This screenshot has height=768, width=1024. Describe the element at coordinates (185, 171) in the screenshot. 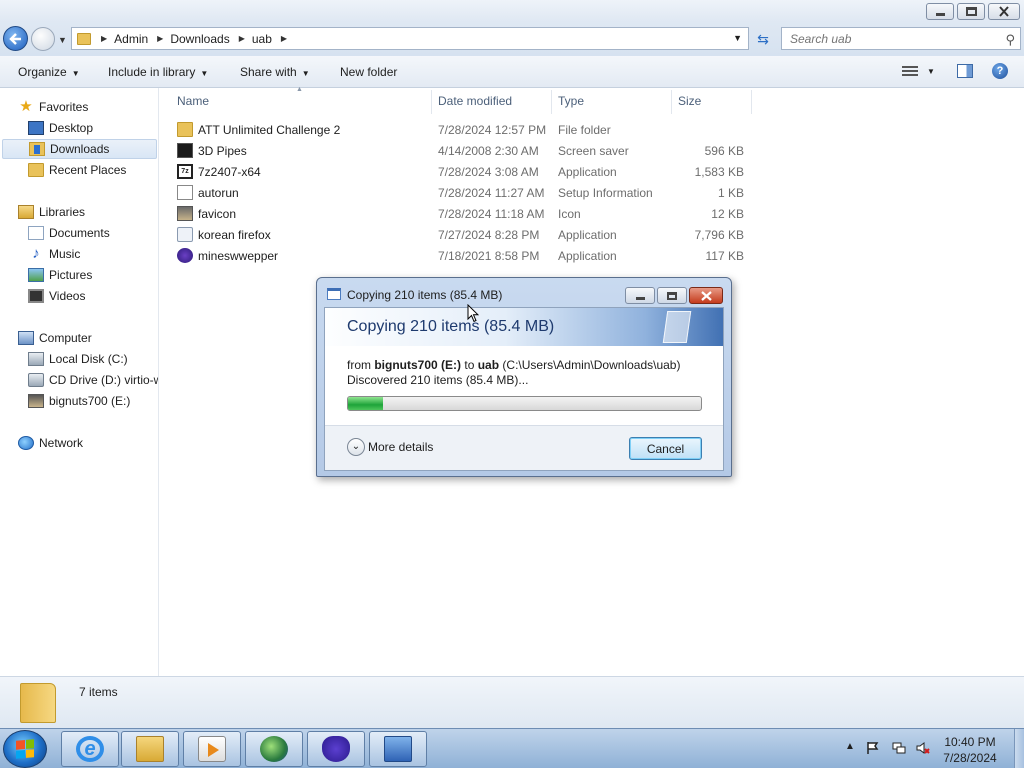

I see `7zip-icon: 7z` at that location.